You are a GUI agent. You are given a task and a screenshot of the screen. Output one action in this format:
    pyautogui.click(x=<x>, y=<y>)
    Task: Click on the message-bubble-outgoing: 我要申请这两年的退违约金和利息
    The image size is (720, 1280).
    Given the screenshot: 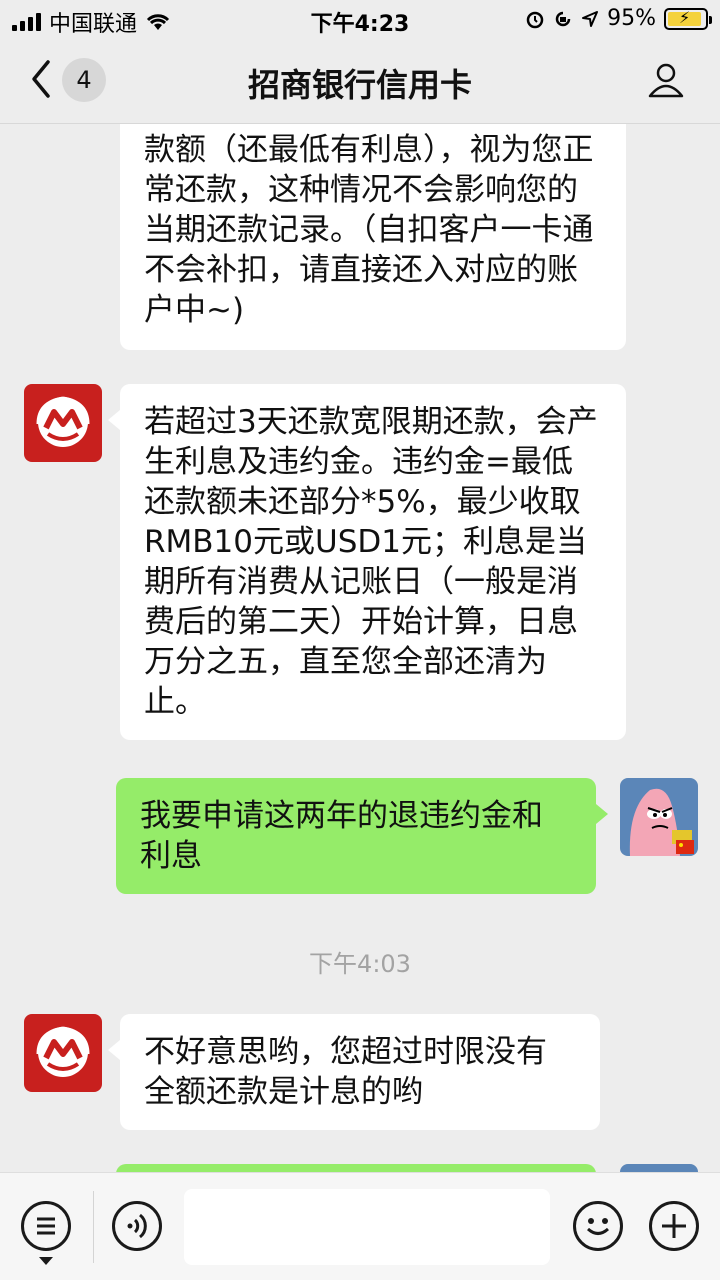 What is the action you would take?
    pyautogui.click(x=362, y=836)
    